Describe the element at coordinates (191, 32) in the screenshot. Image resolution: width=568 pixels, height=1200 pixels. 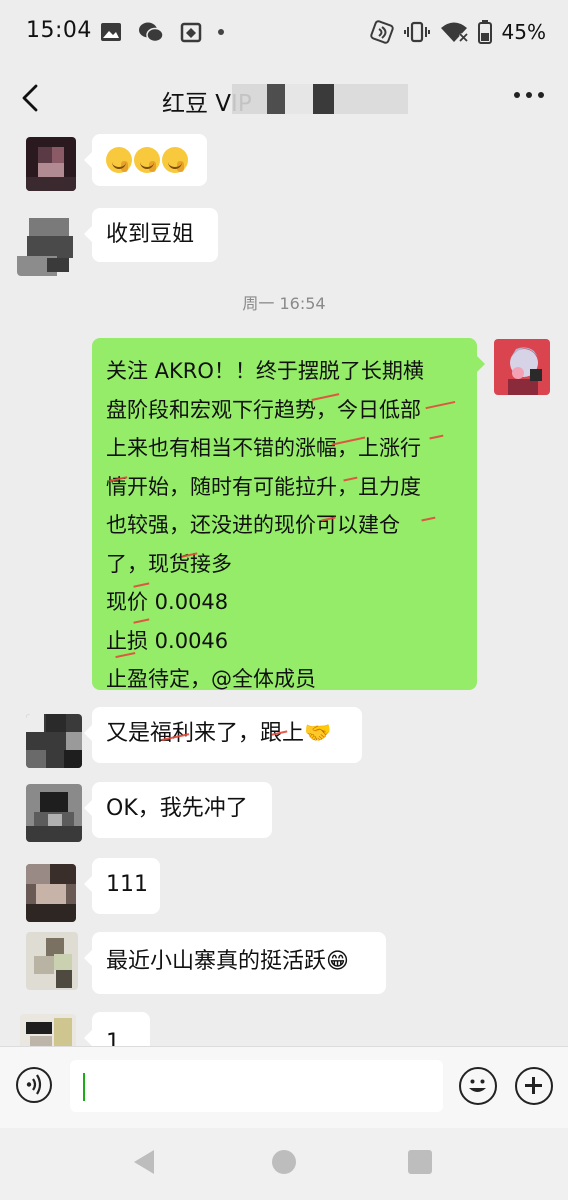
I see `app-icon` at that location.